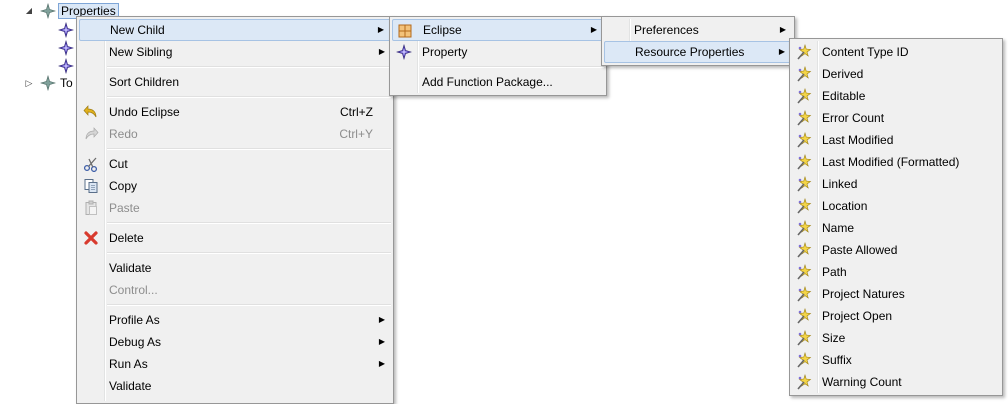 The image size is (1008, 404). I want to click on collapse-icon: ◢, so click(29, 11).